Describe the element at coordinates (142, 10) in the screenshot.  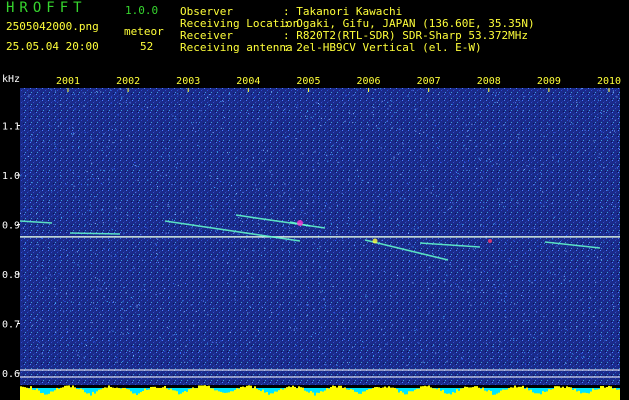
I see `app-version: 1.0.0` at that location.